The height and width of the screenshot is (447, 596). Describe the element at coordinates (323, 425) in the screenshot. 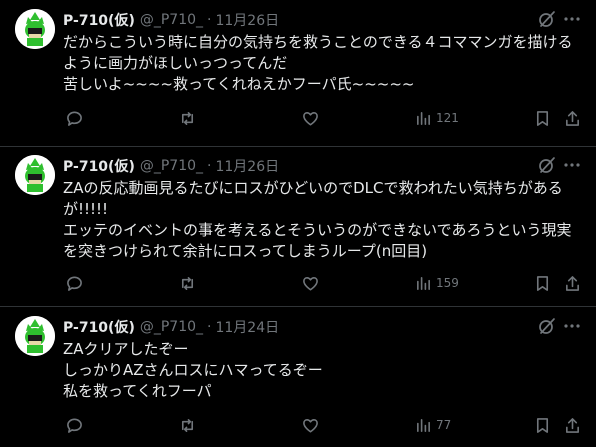

I see `action-bar: 77` at that location.